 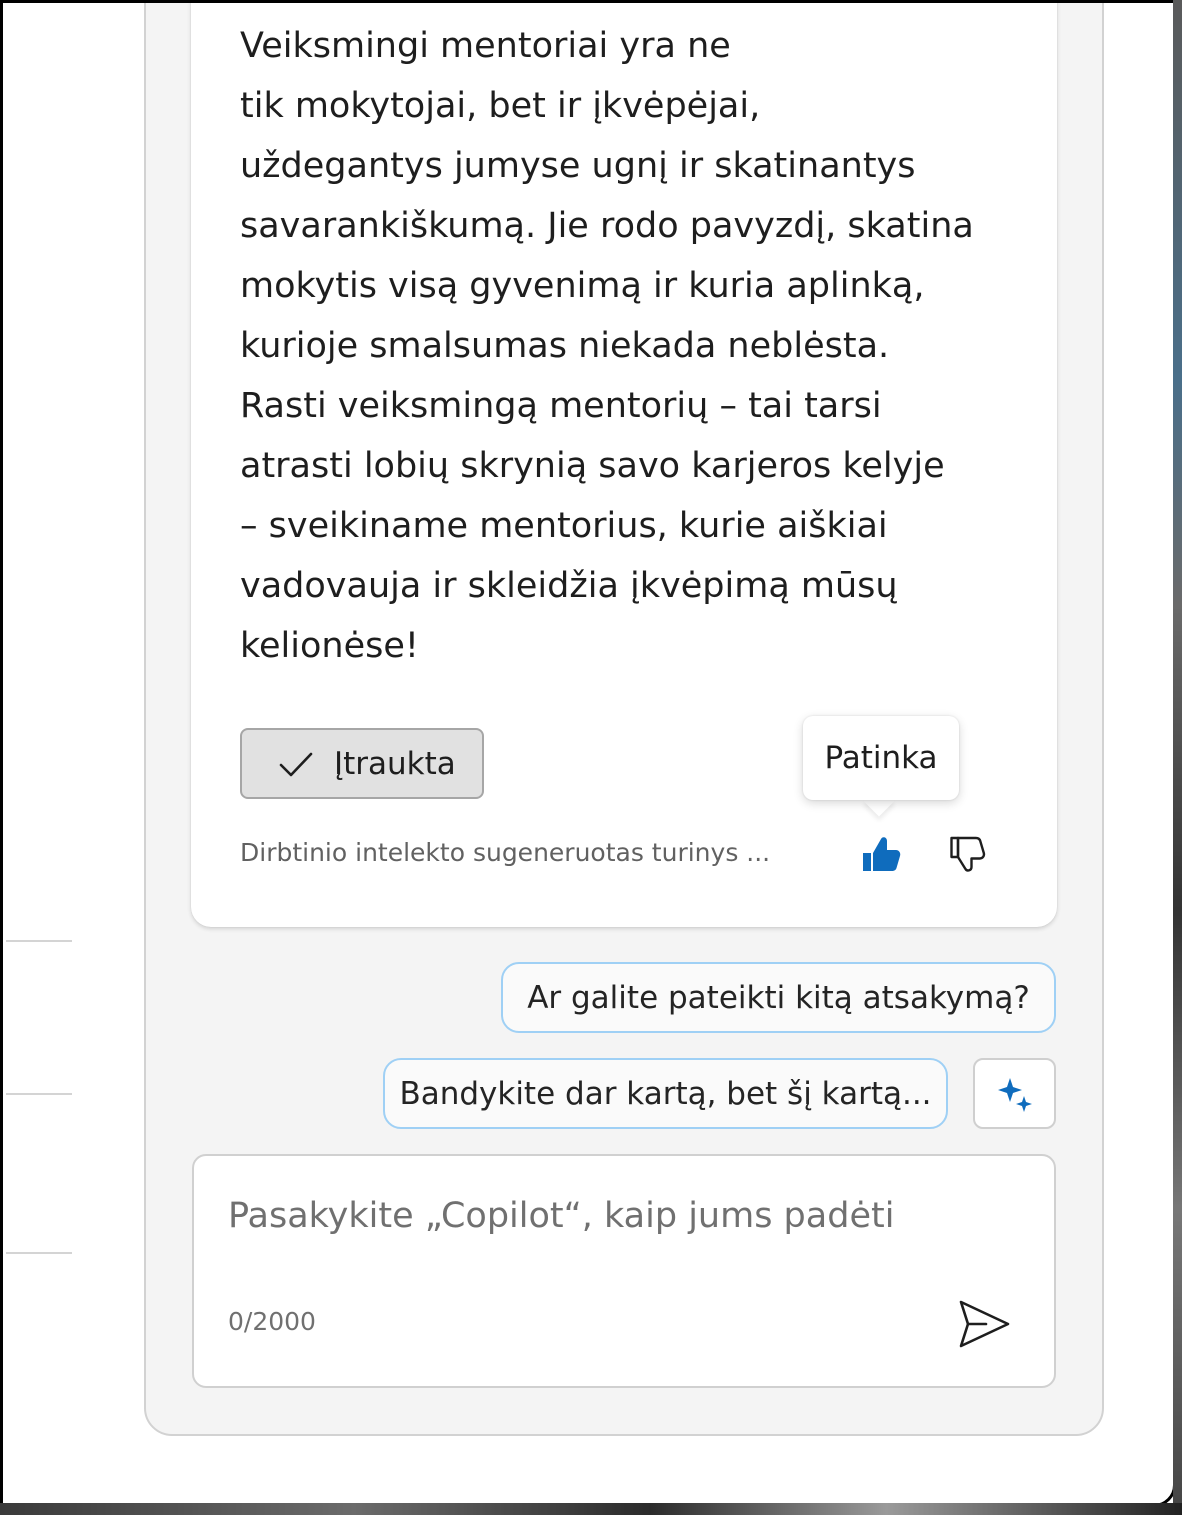 I want to click on response-line: vadovauja ir skleidžia įkvėpimą mūsų, so click(x=569, y=586).